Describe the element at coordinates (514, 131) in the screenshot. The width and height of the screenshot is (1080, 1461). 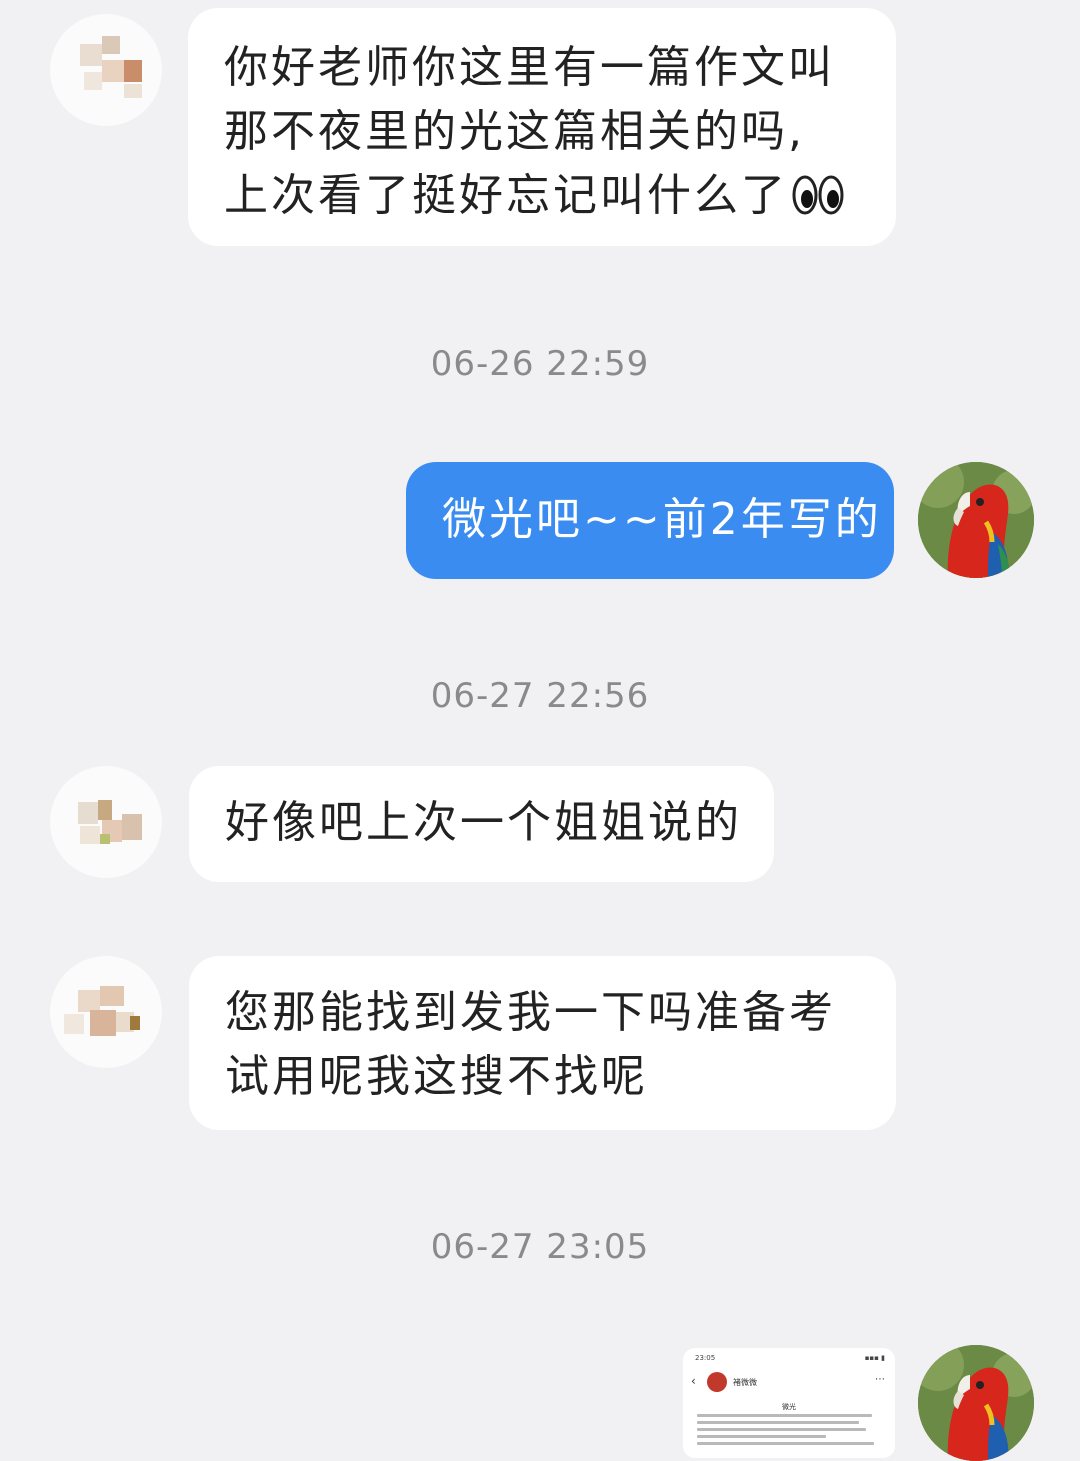
I see `message-text: 那不夜里的光这篇相关的吗,` at that location.